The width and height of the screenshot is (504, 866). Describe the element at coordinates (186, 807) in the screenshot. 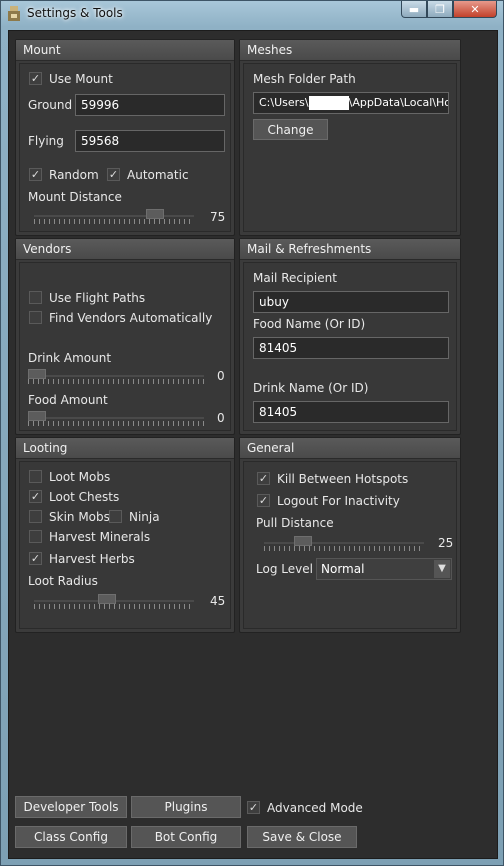

I see `plugins-button: Plugins` at that location.